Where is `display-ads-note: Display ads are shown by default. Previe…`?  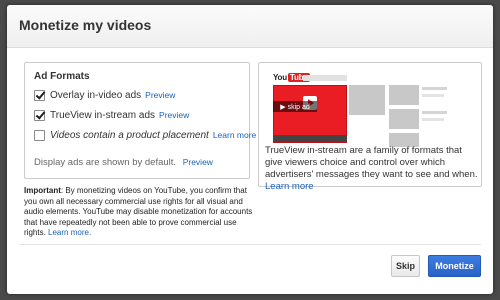 display-ads-note: Display ads are shown by default. Previe… is located at coordinates (123, 162).